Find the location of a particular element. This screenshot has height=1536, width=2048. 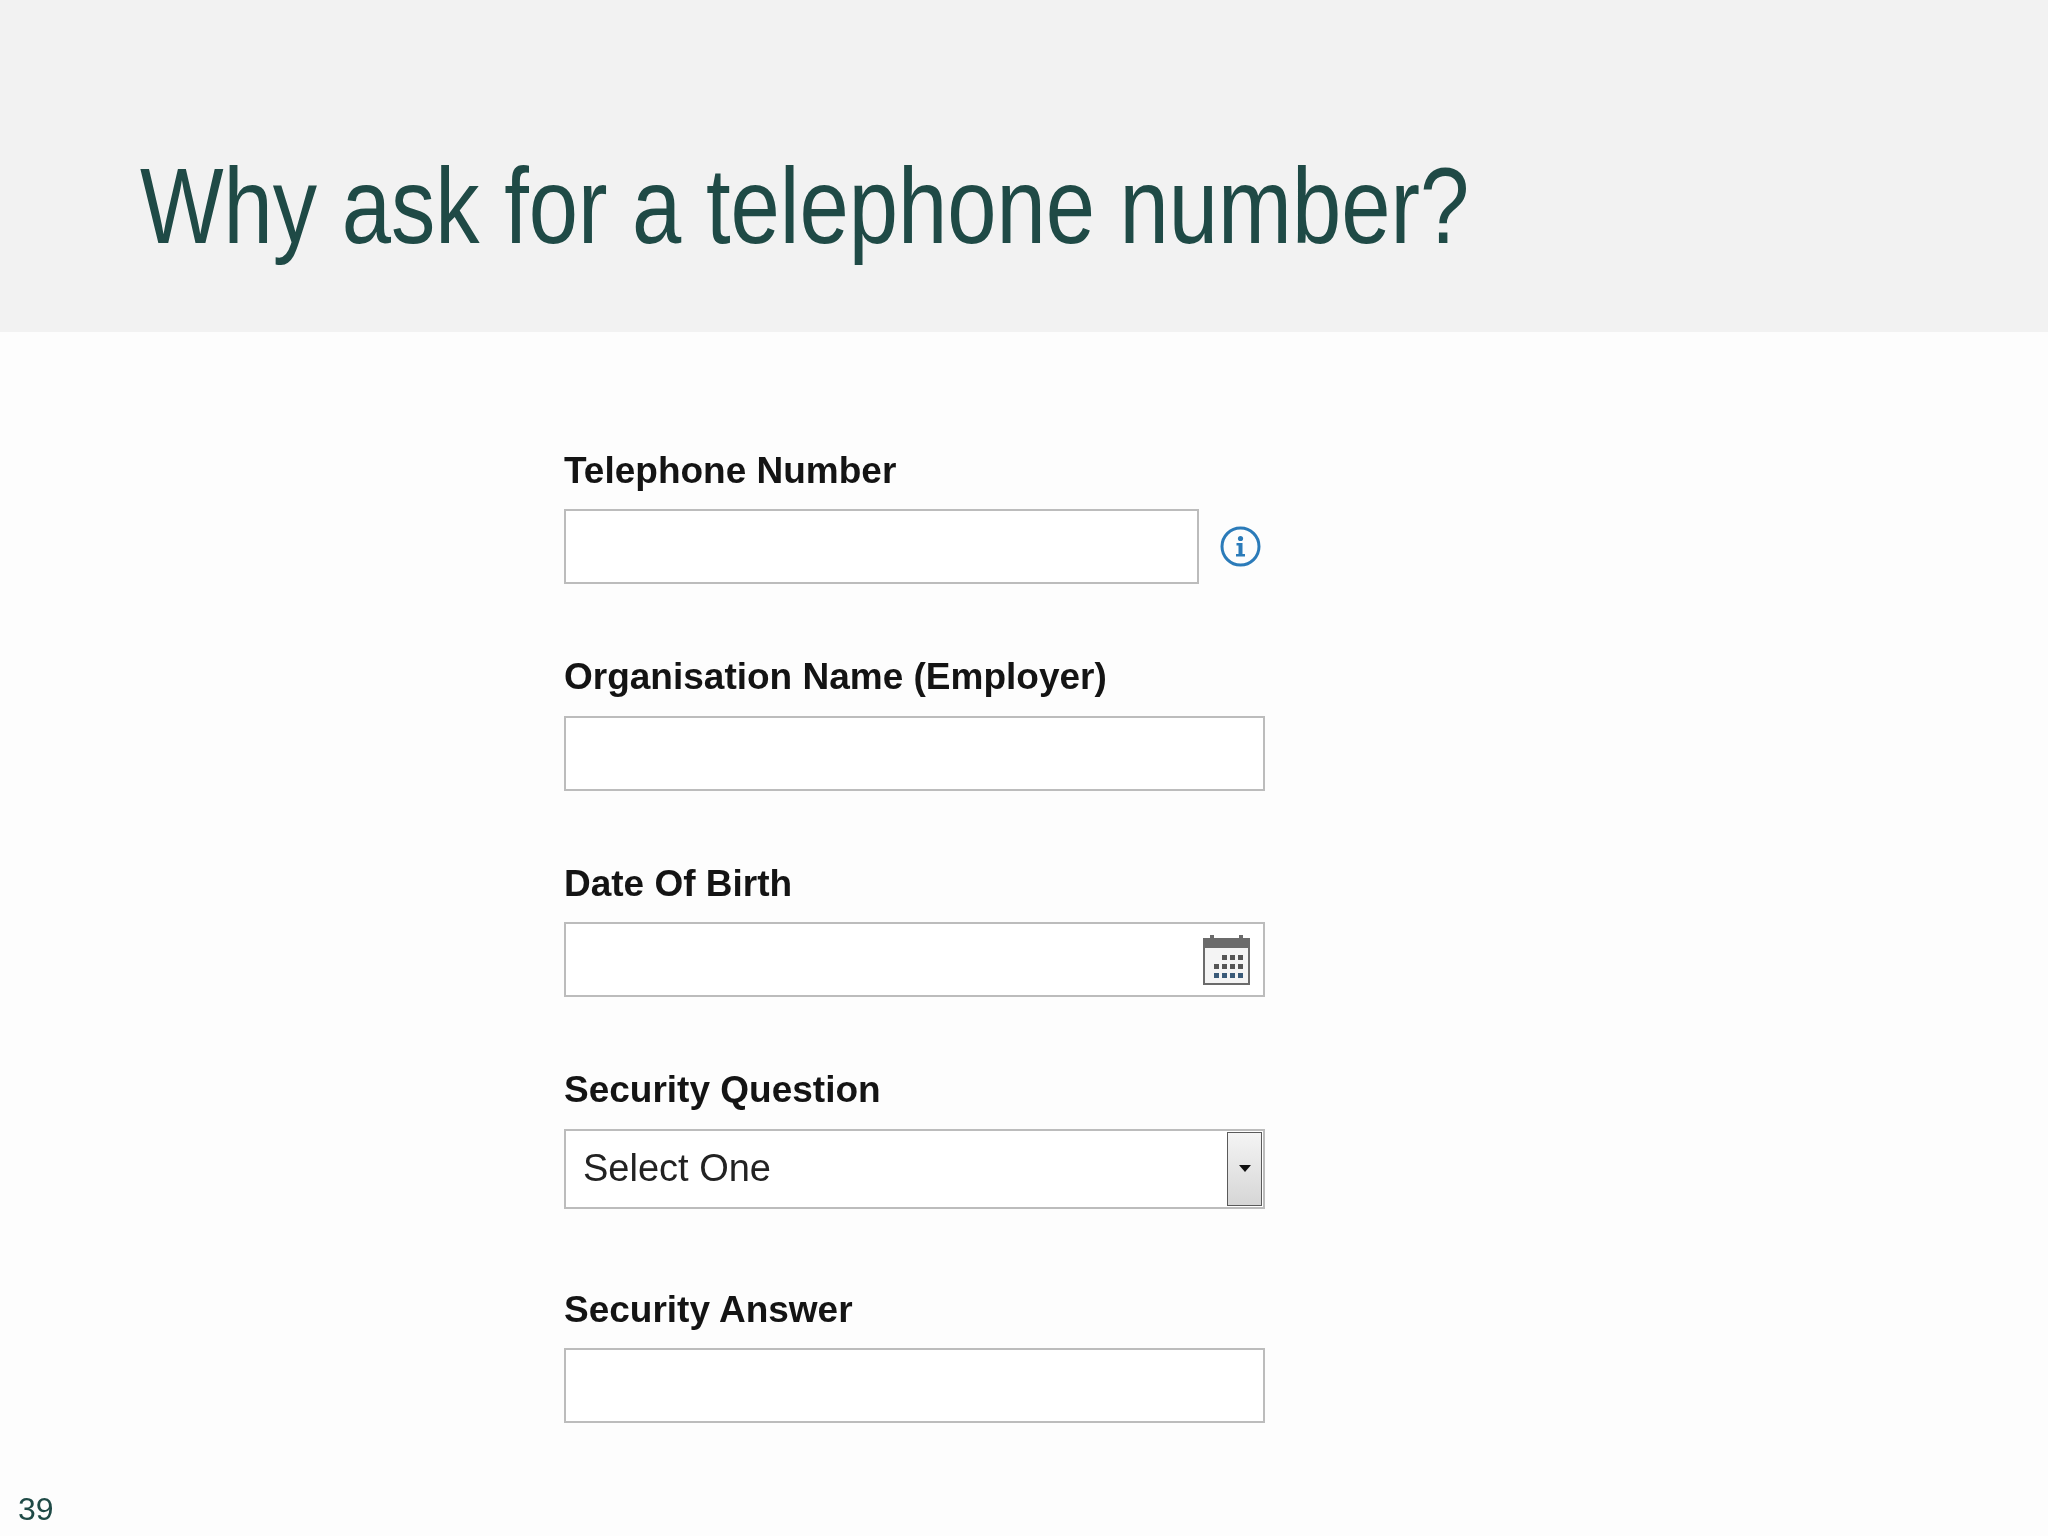

dropdown-button is located at coordinates (1244, 1168).